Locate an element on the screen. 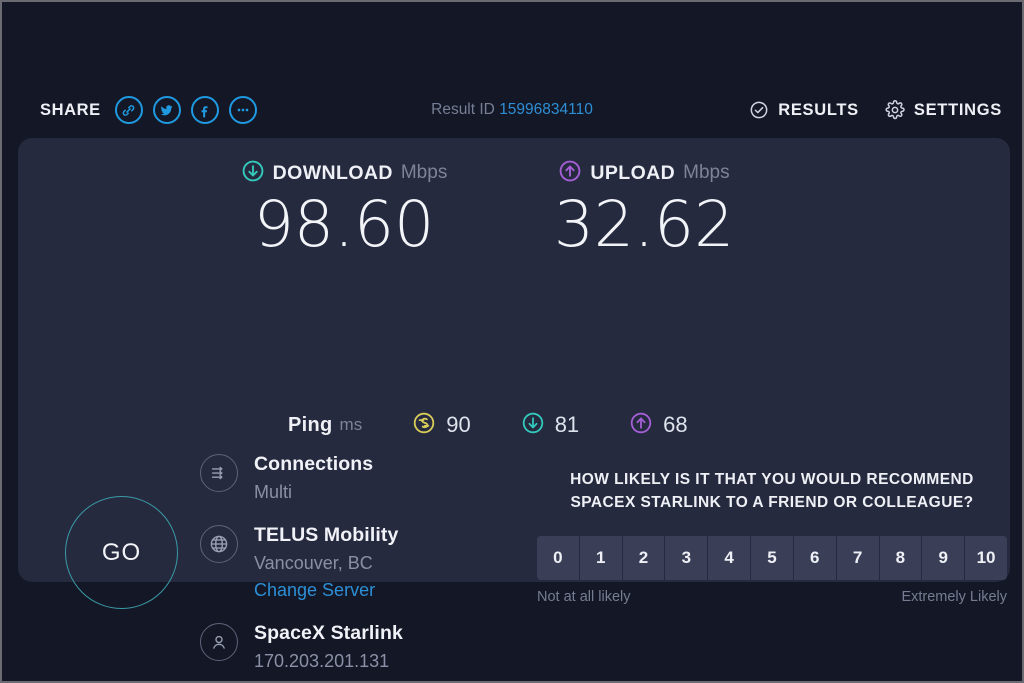  download-header: DOWNLOAD Mbps is located at coordinates (344, 173).